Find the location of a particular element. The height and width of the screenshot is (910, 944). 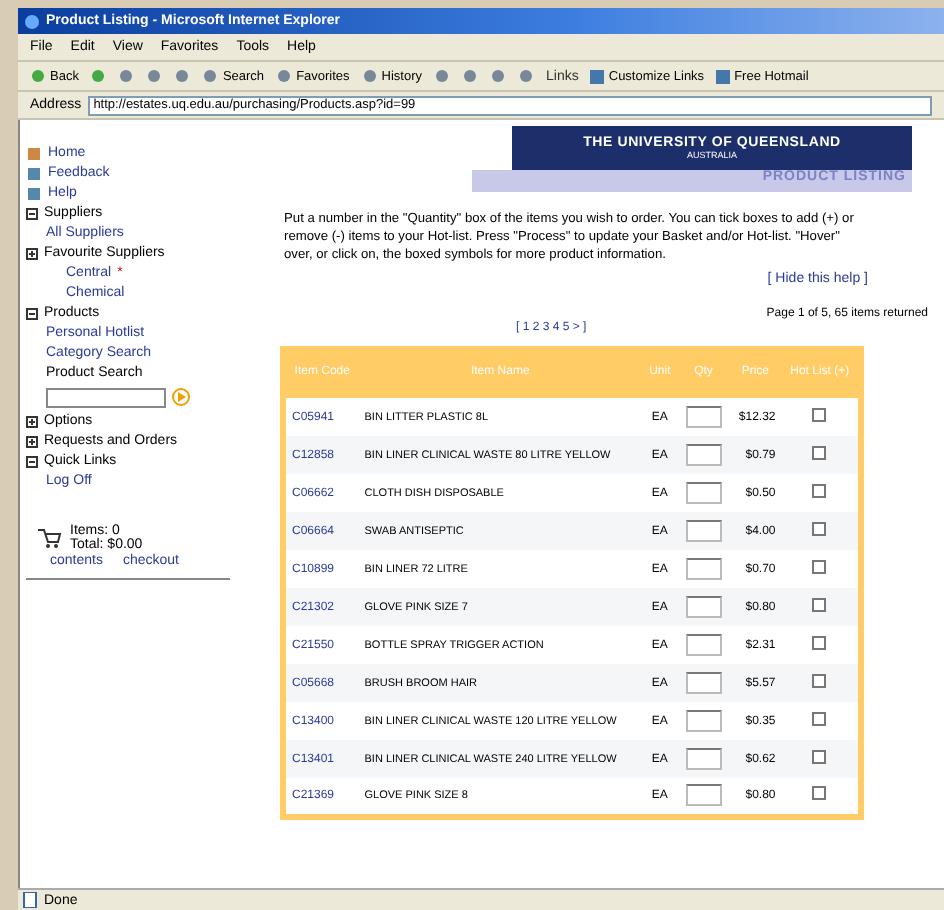

house-icon is located at coordinates (34, 153).